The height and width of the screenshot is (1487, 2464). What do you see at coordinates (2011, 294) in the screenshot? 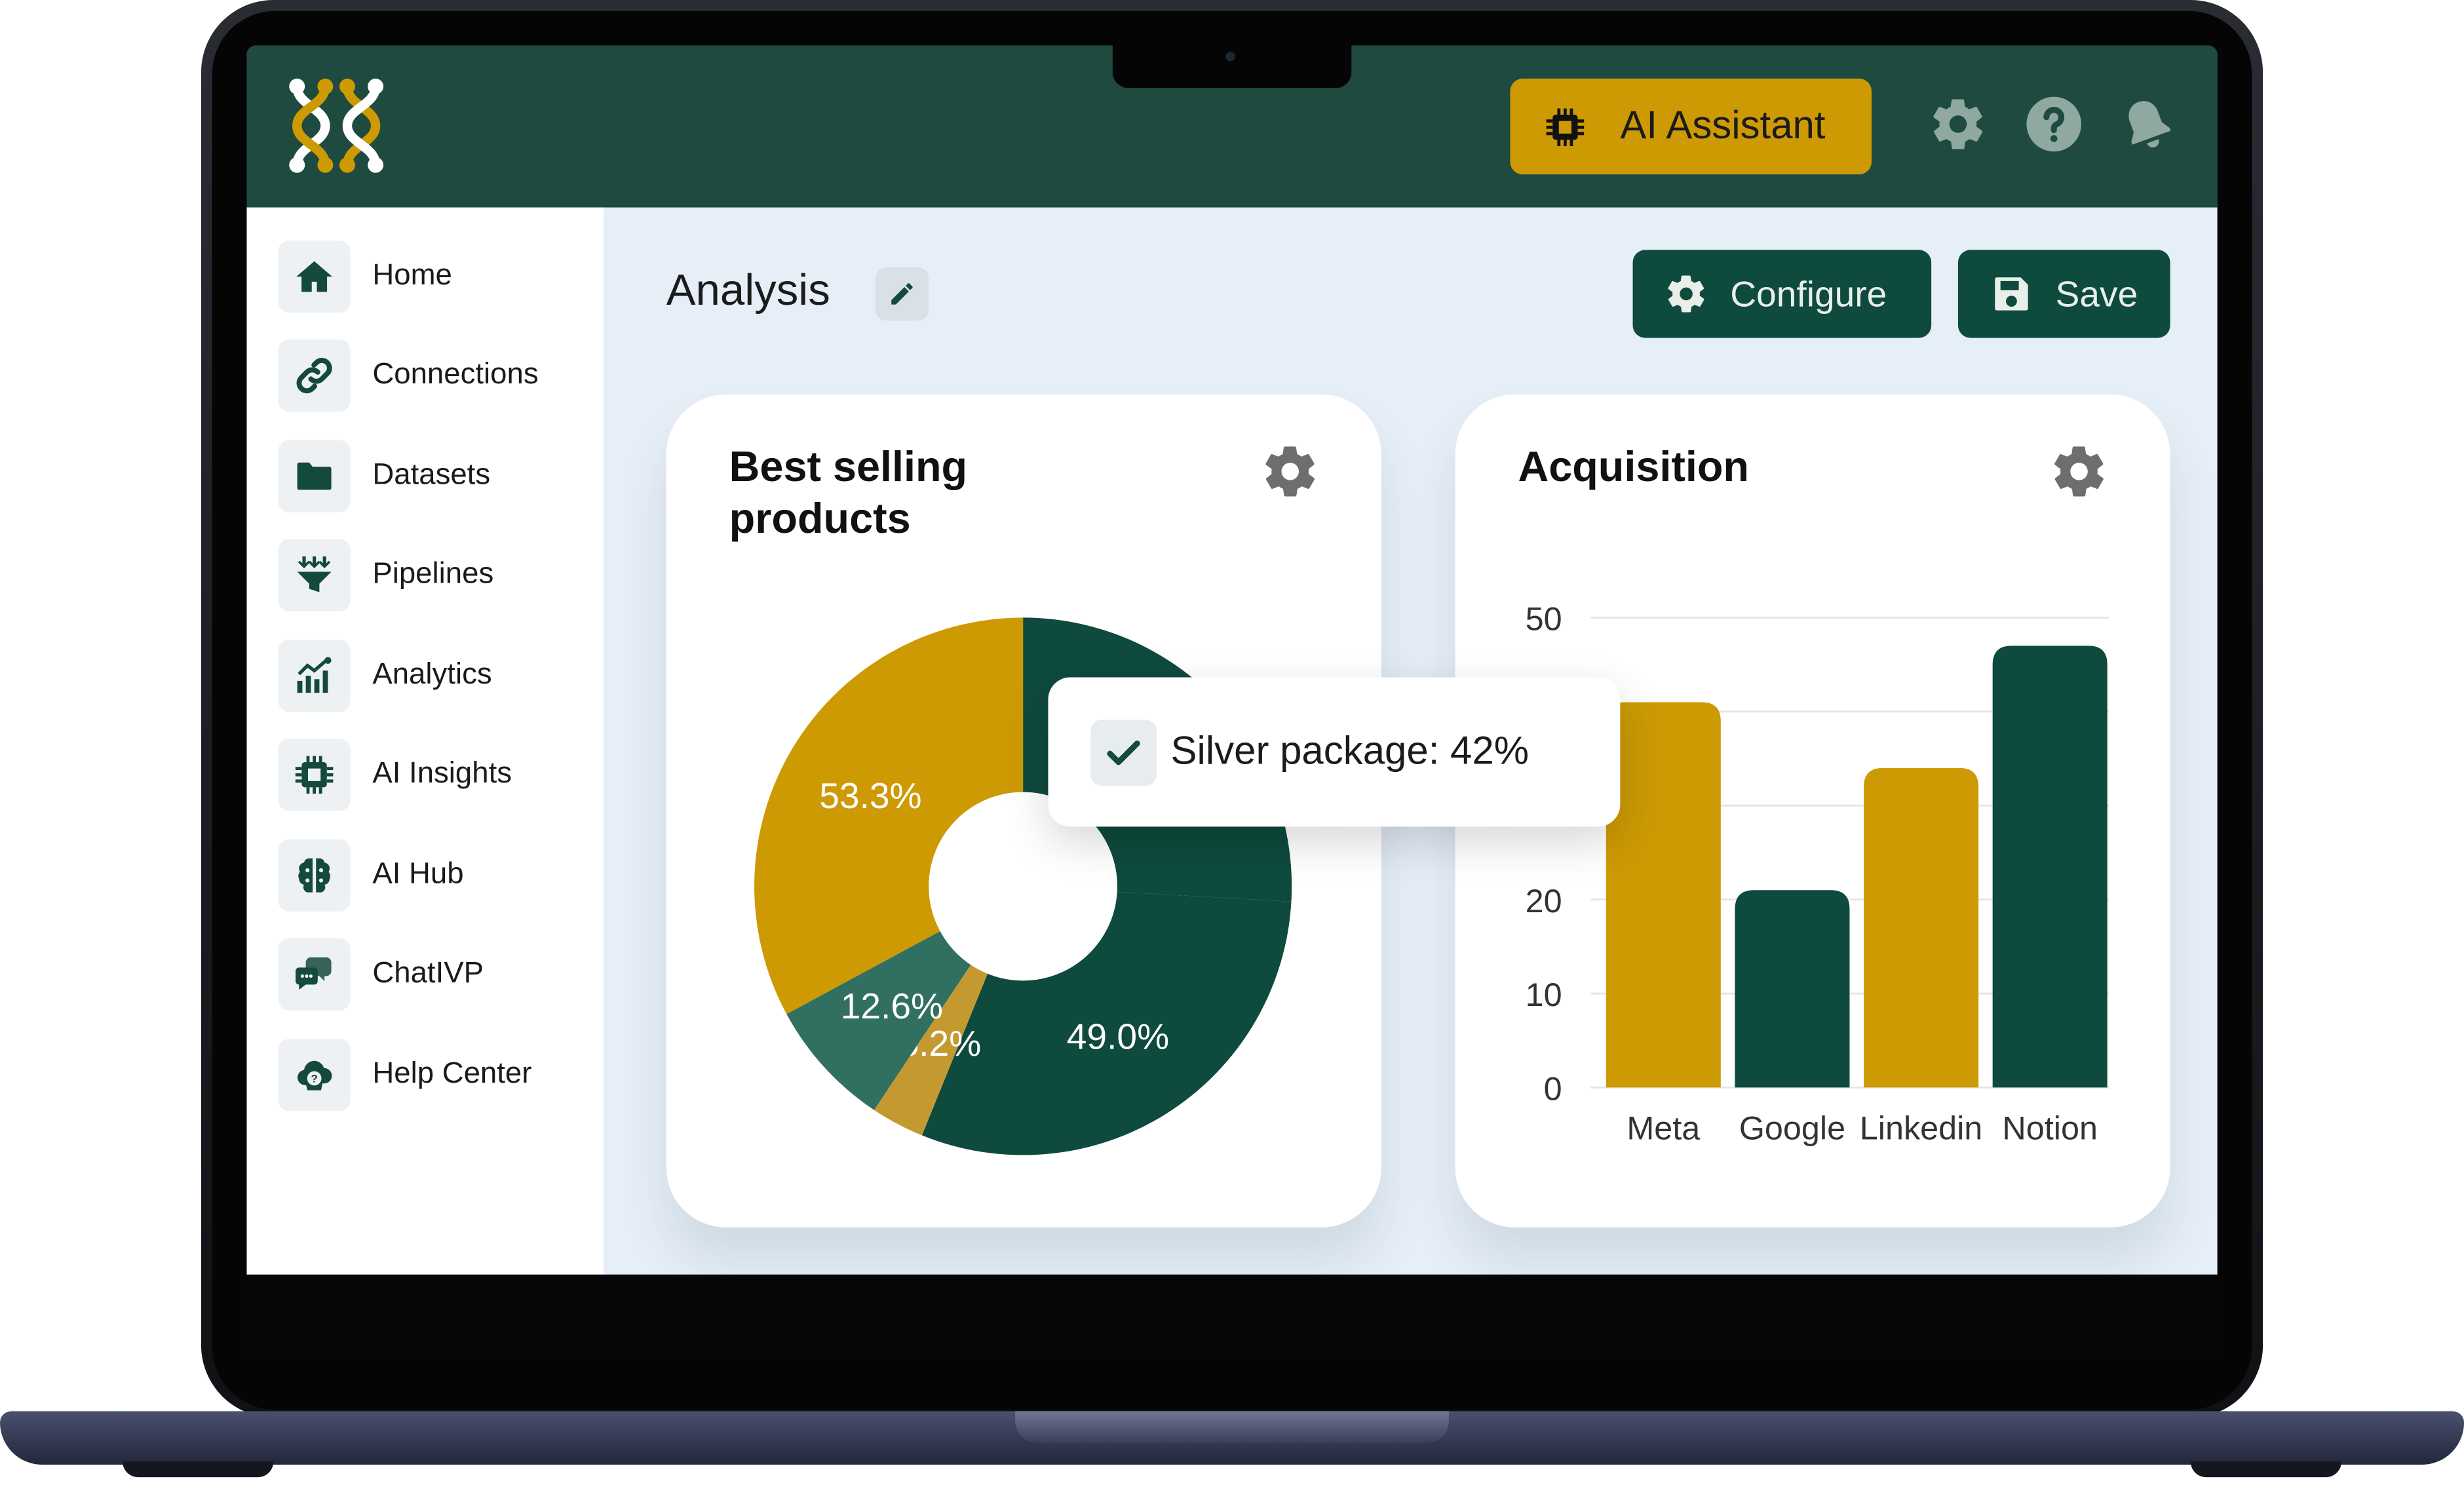
I see `floppy-disk-icon` at bounding box center [2011, 294].